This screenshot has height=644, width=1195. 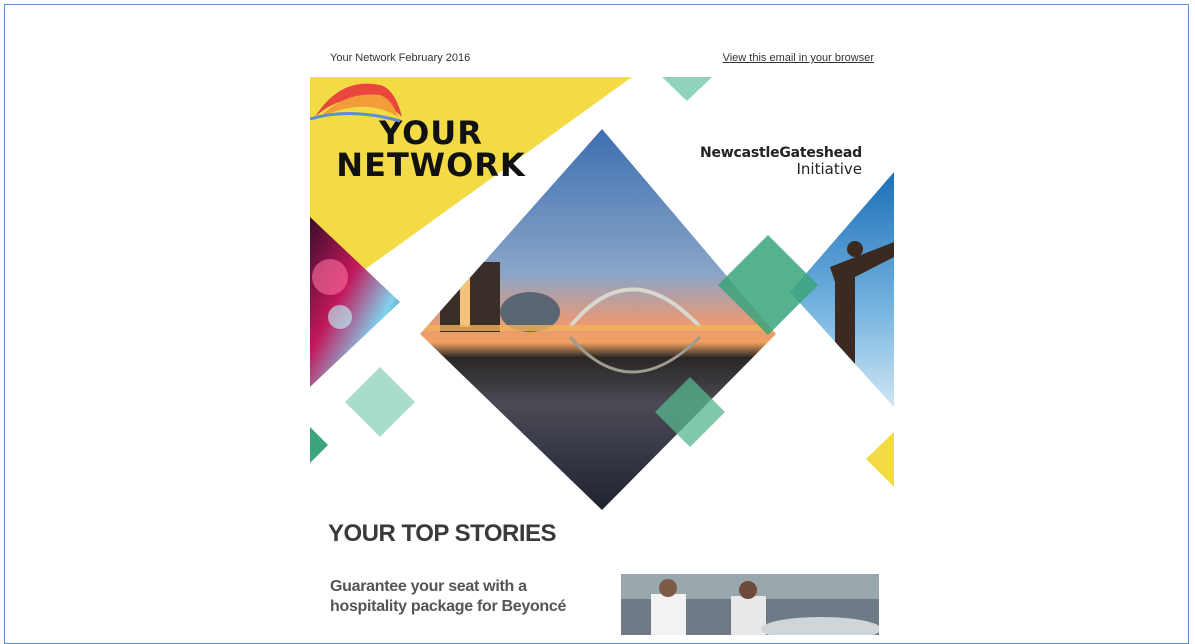 What do you see at coordinates (400, 58) in the screenshot?
I see `preheader-text: Your Network February 2016` at bounding box center [400, 58].